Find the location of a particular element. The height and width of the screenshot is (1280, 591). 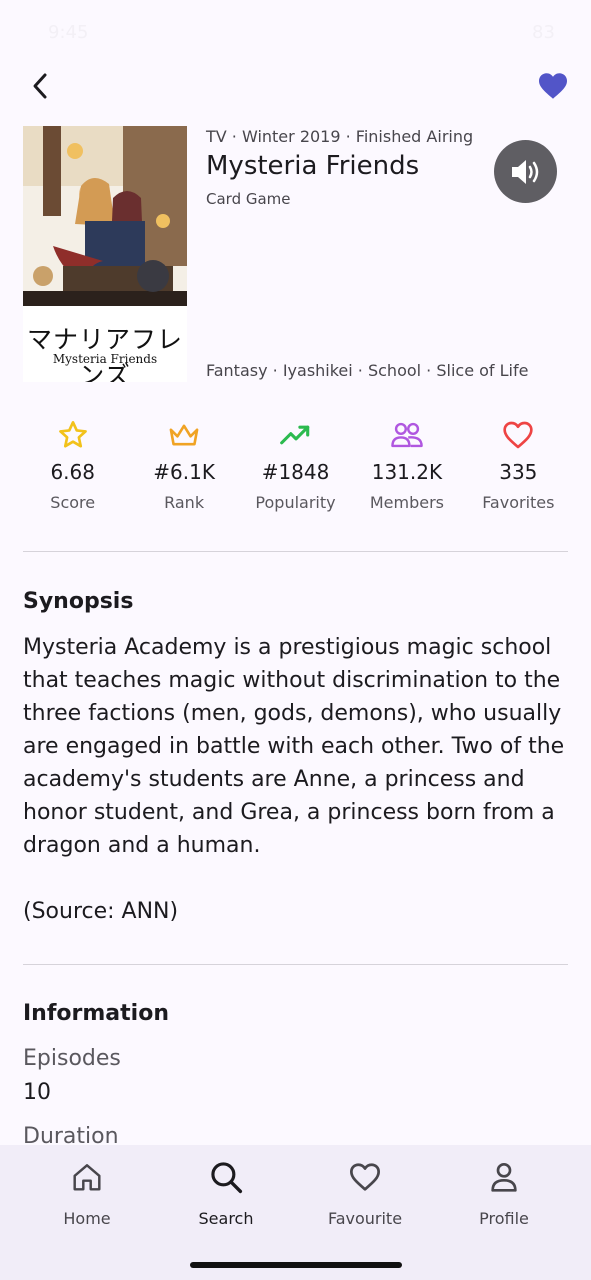

trending-up-icon is located at coordinates (296, 435).